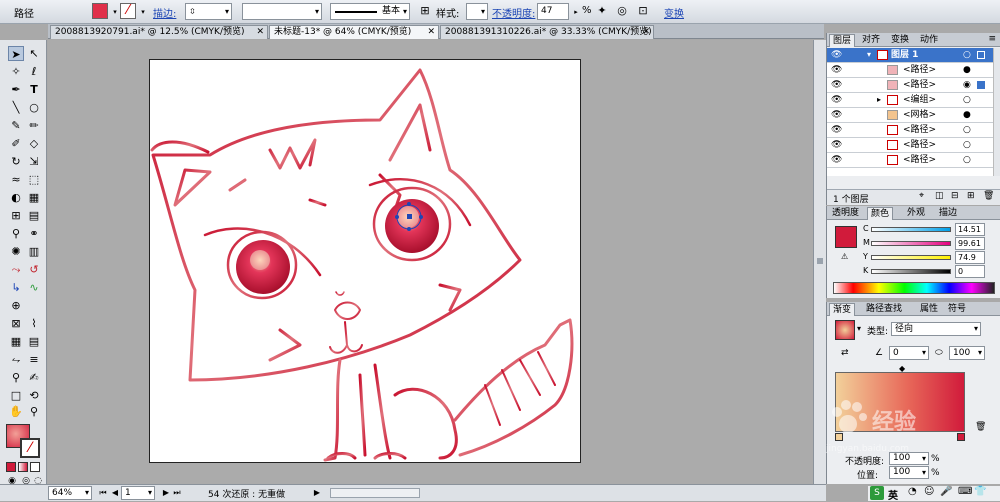  Describe the element at coordinates (16, 143) in the screenshot. I see `blob-brush-tool-icon: ✐` at that location.